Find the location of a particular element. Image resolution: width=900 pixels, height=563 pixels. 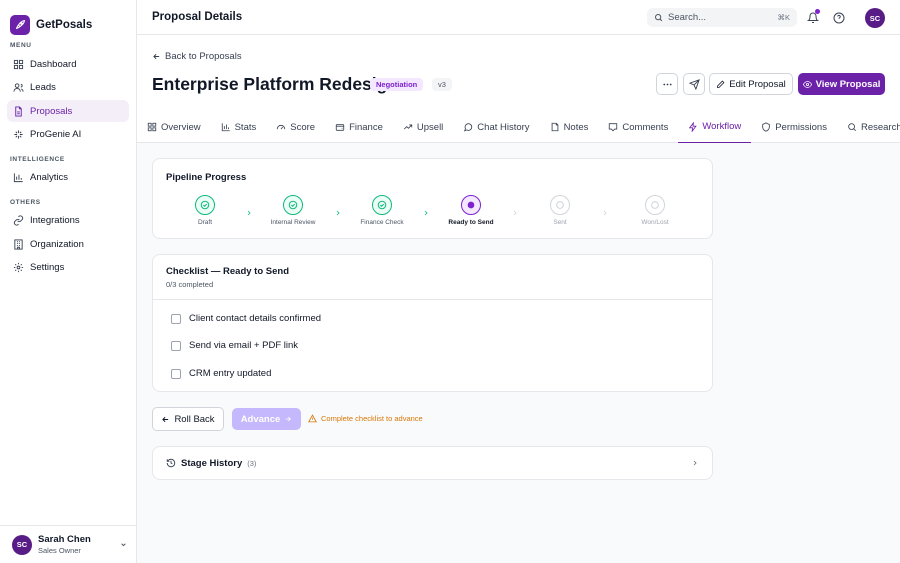

sidebar-item-label: Dashboard is located at coordinates (53, 64).